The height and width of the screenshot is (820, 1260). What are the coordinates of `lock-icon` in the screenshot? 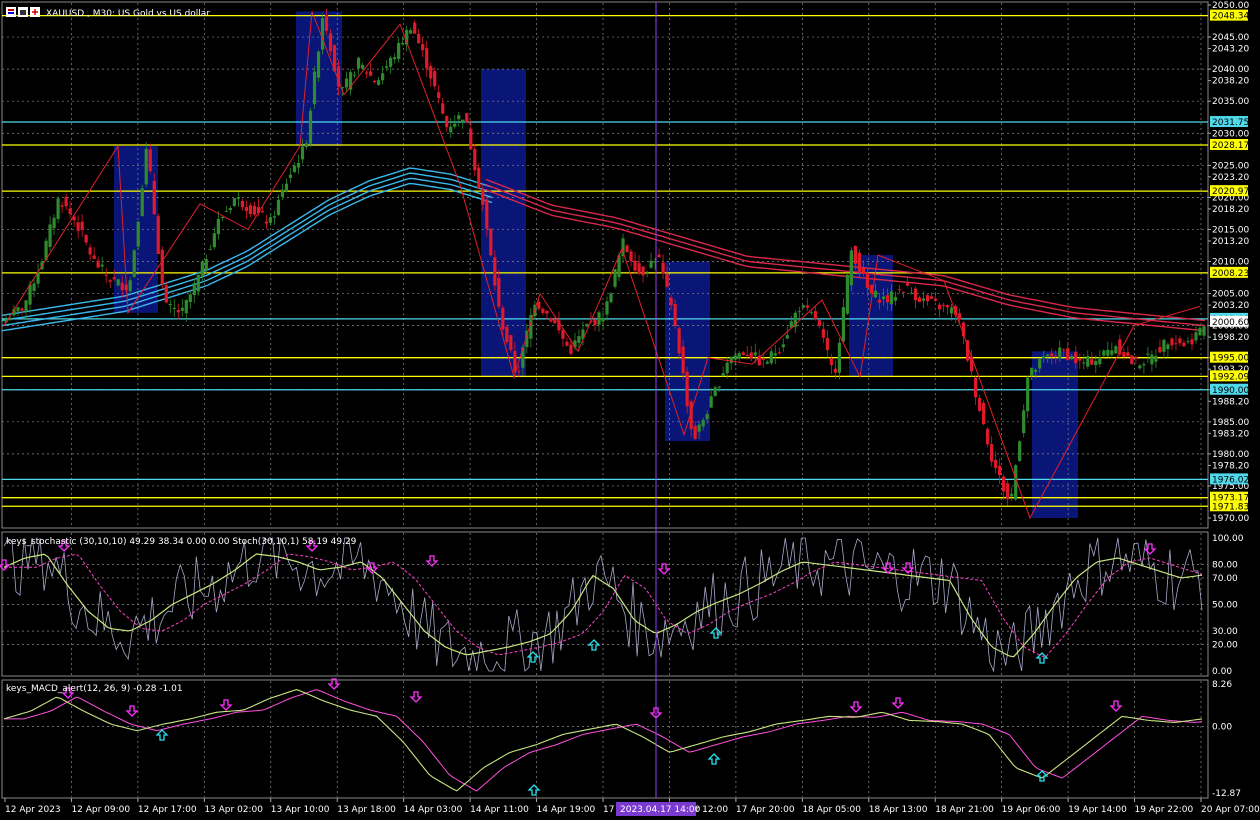 It's located at (23, 12).